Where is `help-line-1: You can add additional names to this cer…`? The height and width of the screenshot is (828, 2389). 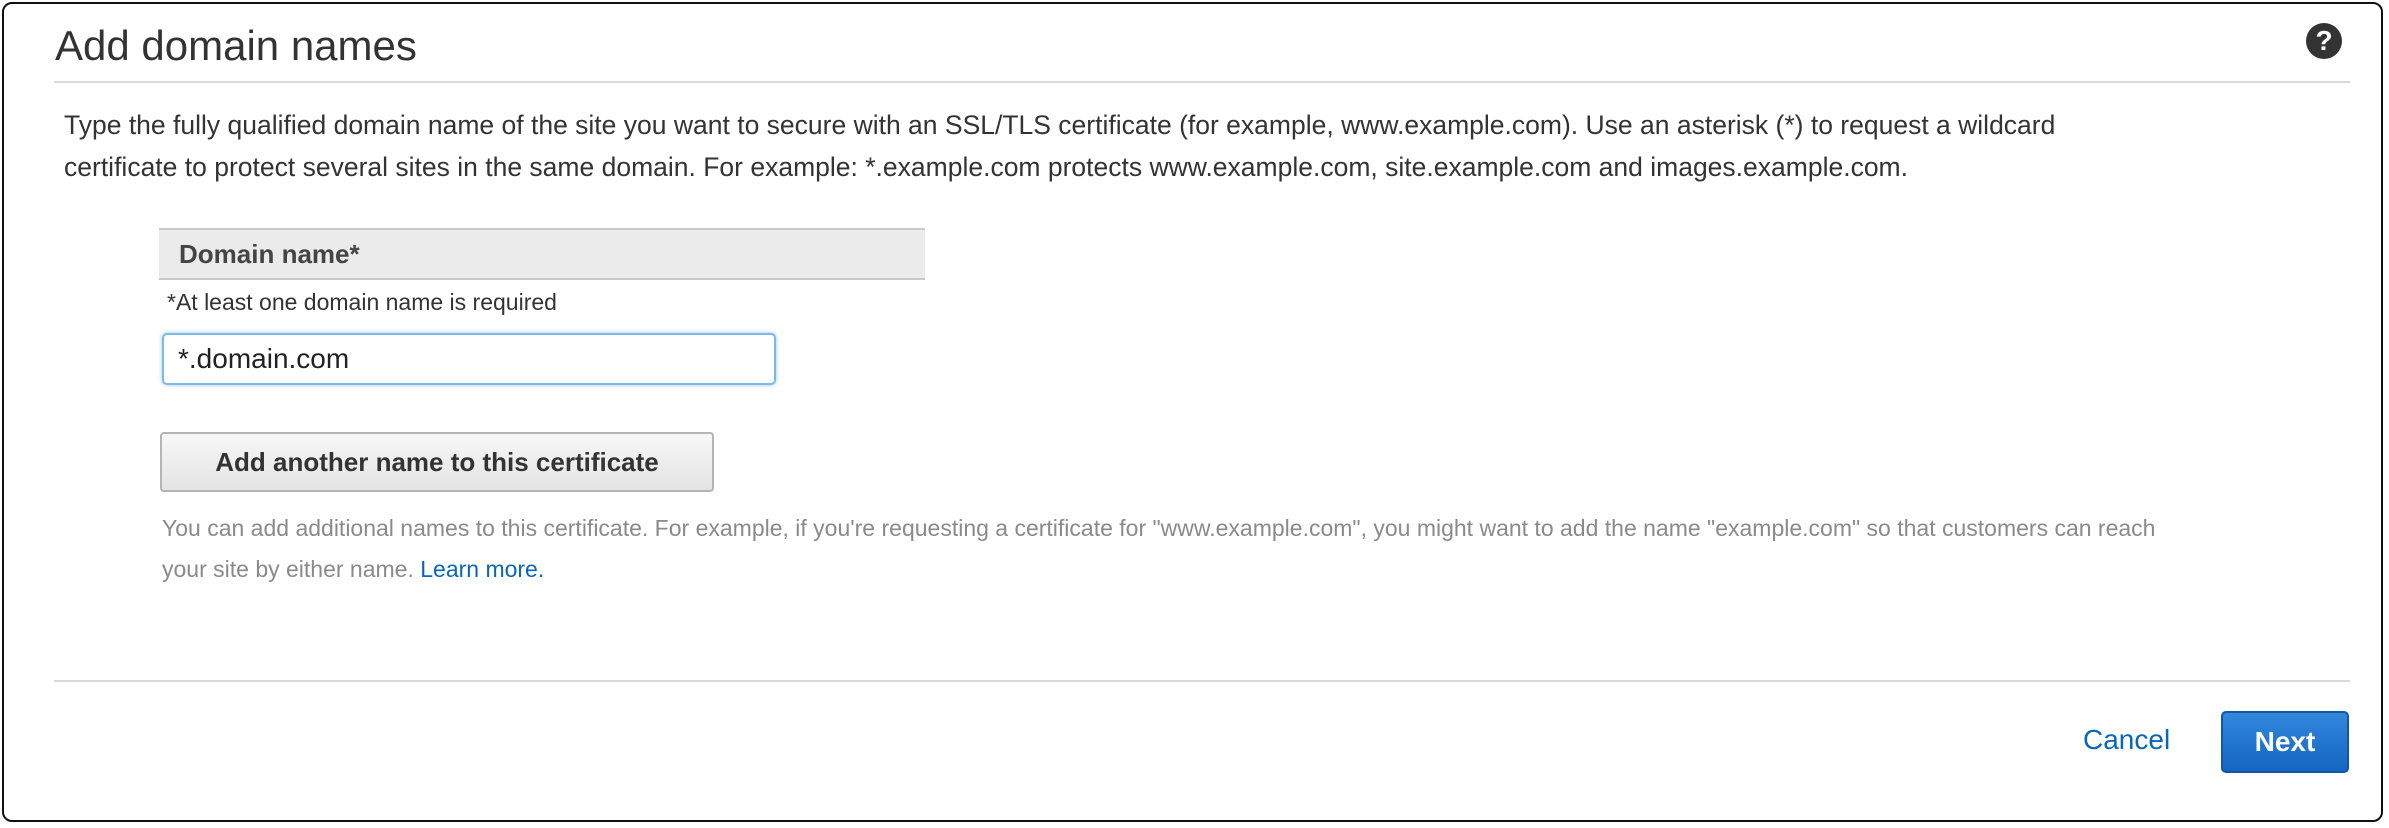 help-line-1: You can add additional names to this cer… is located at coordinates (1159, 528).